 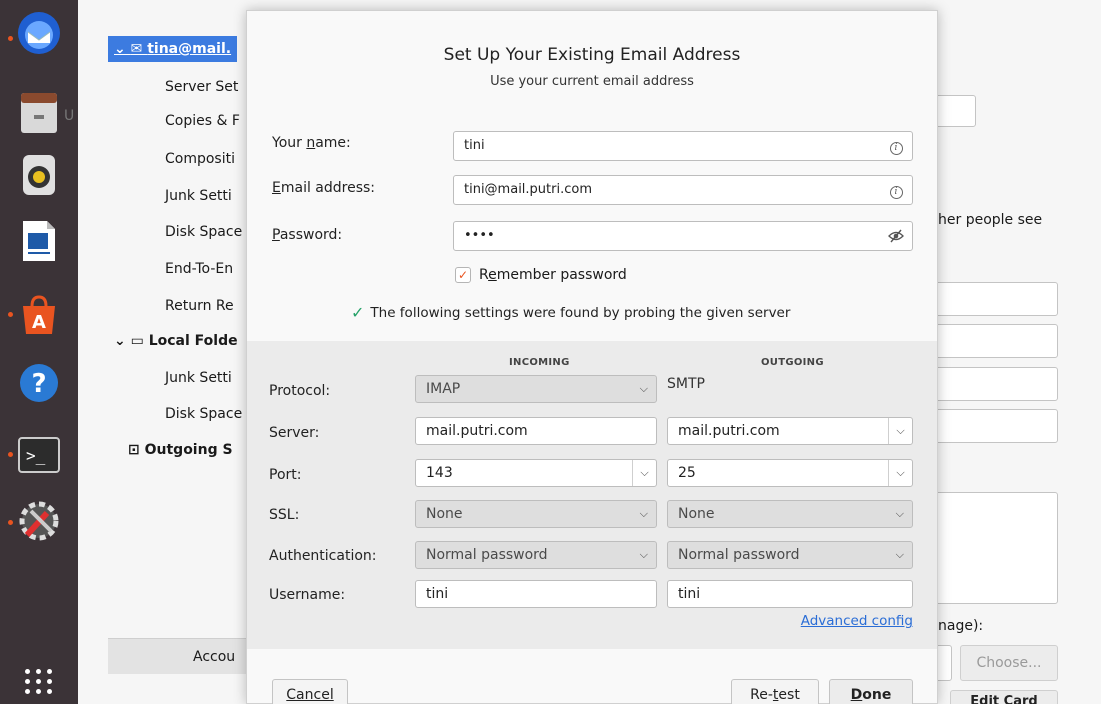 I want to click on app-grid-icon, so click(x=39, y=681).